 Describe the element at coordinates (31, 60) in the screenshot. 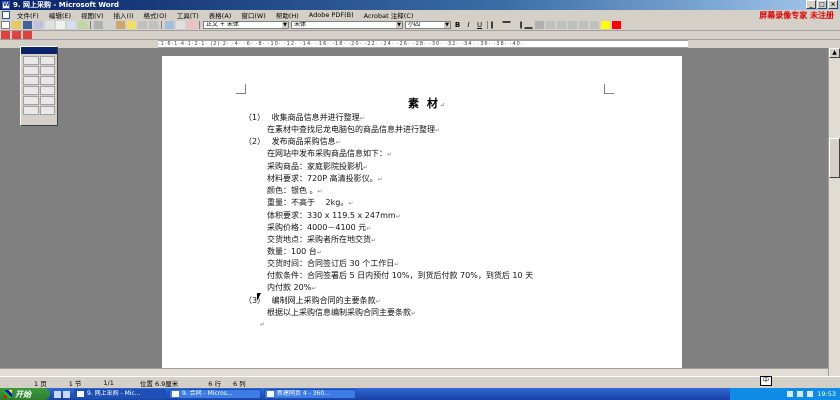

I see `tool-text-icon` at that location.